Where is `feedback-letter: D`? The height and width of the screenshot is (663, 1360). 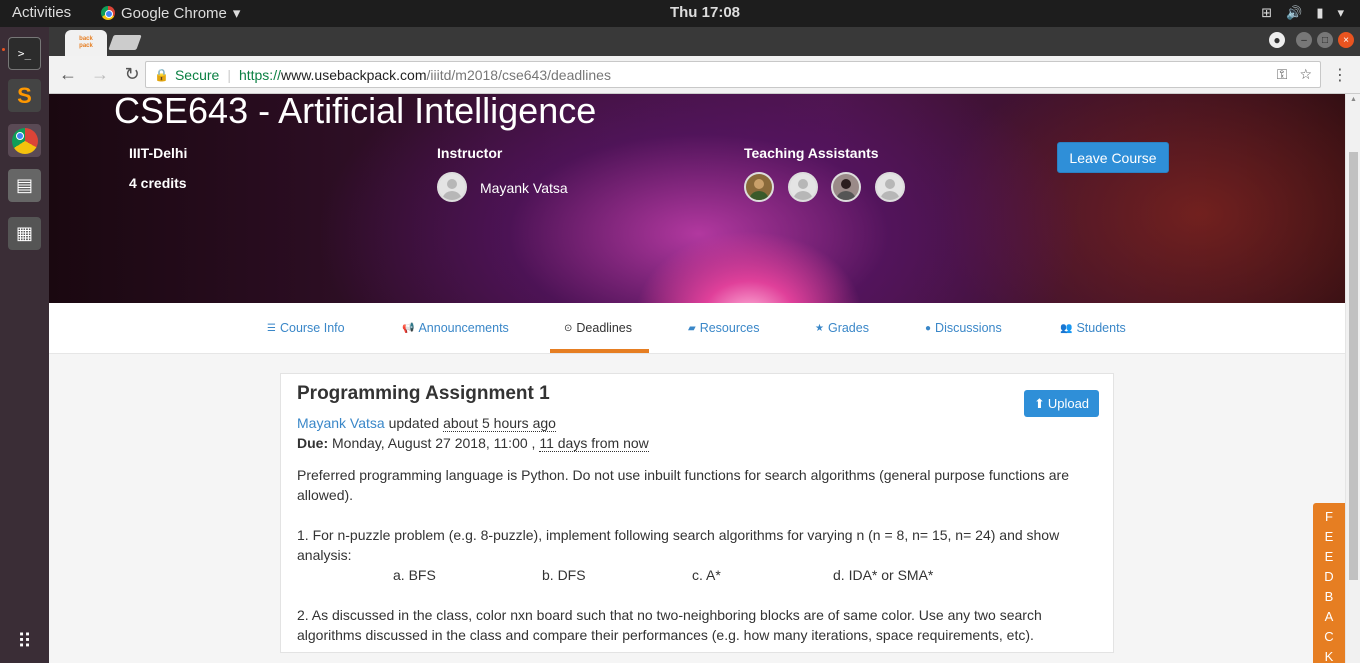
feedback-letter: D is located at coordinates (1329, 576).